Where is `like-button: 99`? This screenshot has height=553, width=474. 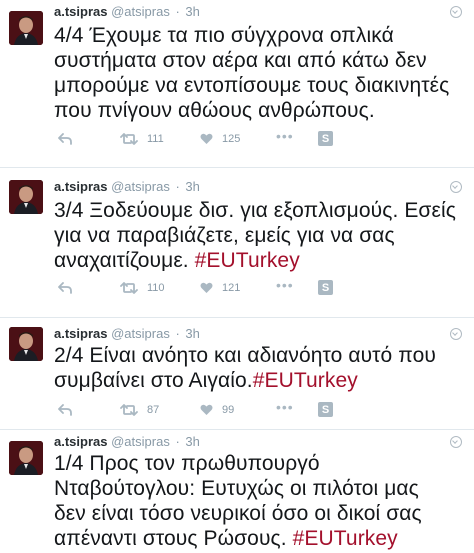 like-button: 99 is located at coordinates (217, 410).